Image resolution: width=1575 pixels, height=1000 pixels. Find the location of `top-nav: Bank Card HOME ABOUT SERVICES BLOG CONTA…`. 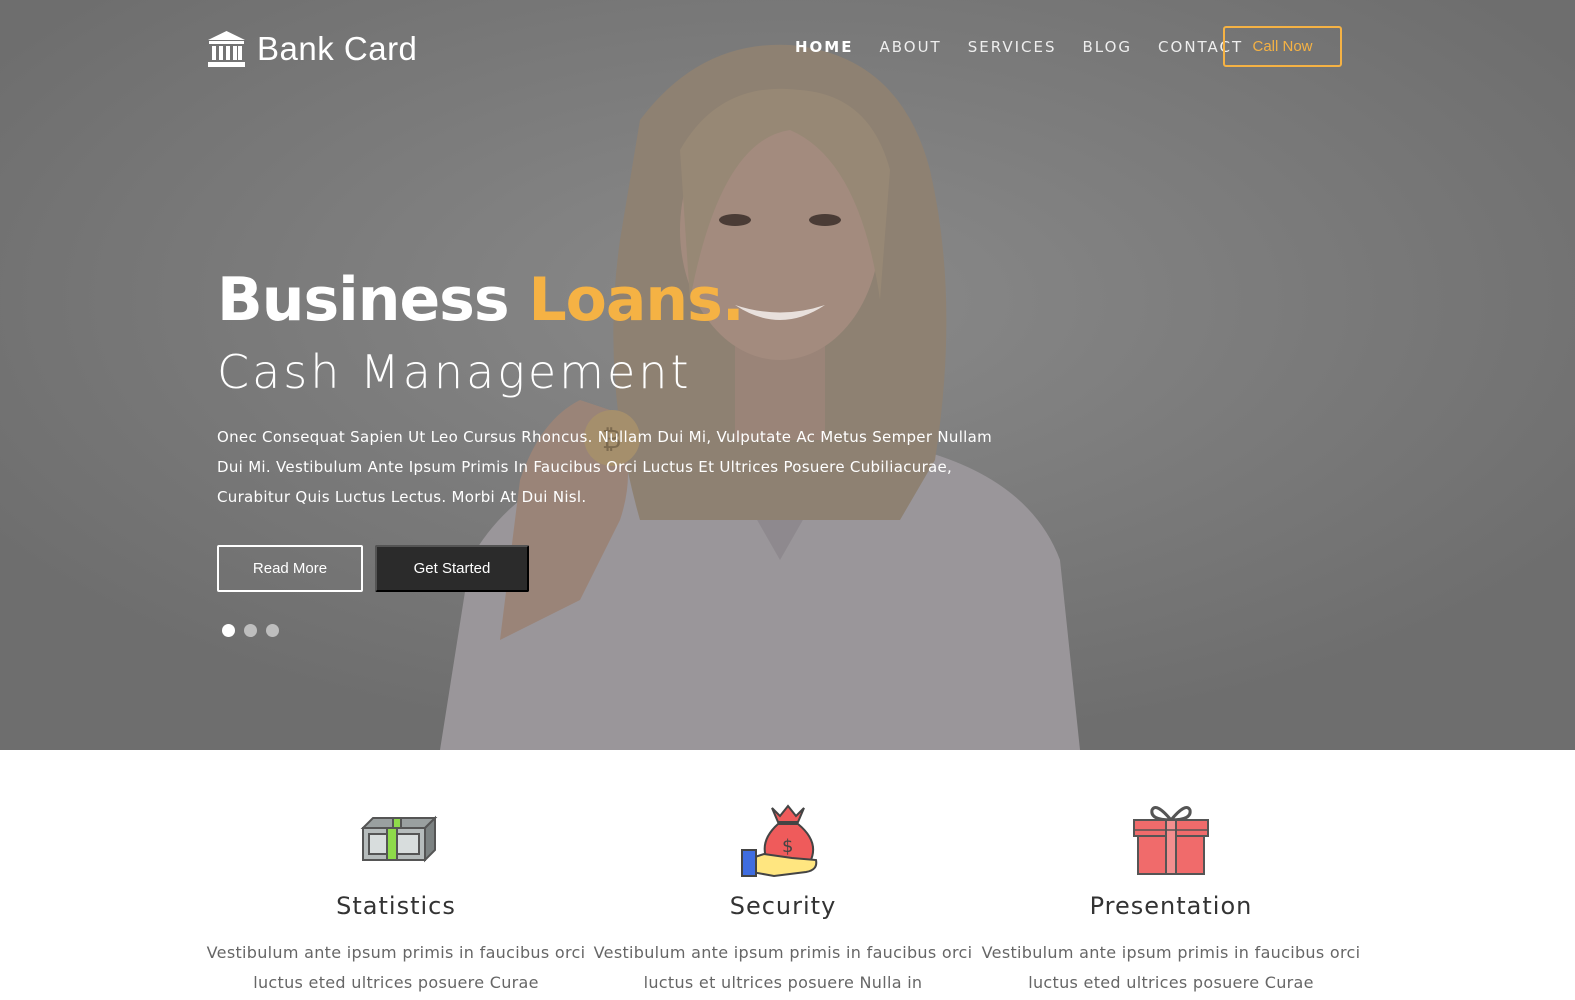

top-nav: Bank Card HOME ABOUT SERVICES BLOG CONTA… is located at coordinates (787, 50).